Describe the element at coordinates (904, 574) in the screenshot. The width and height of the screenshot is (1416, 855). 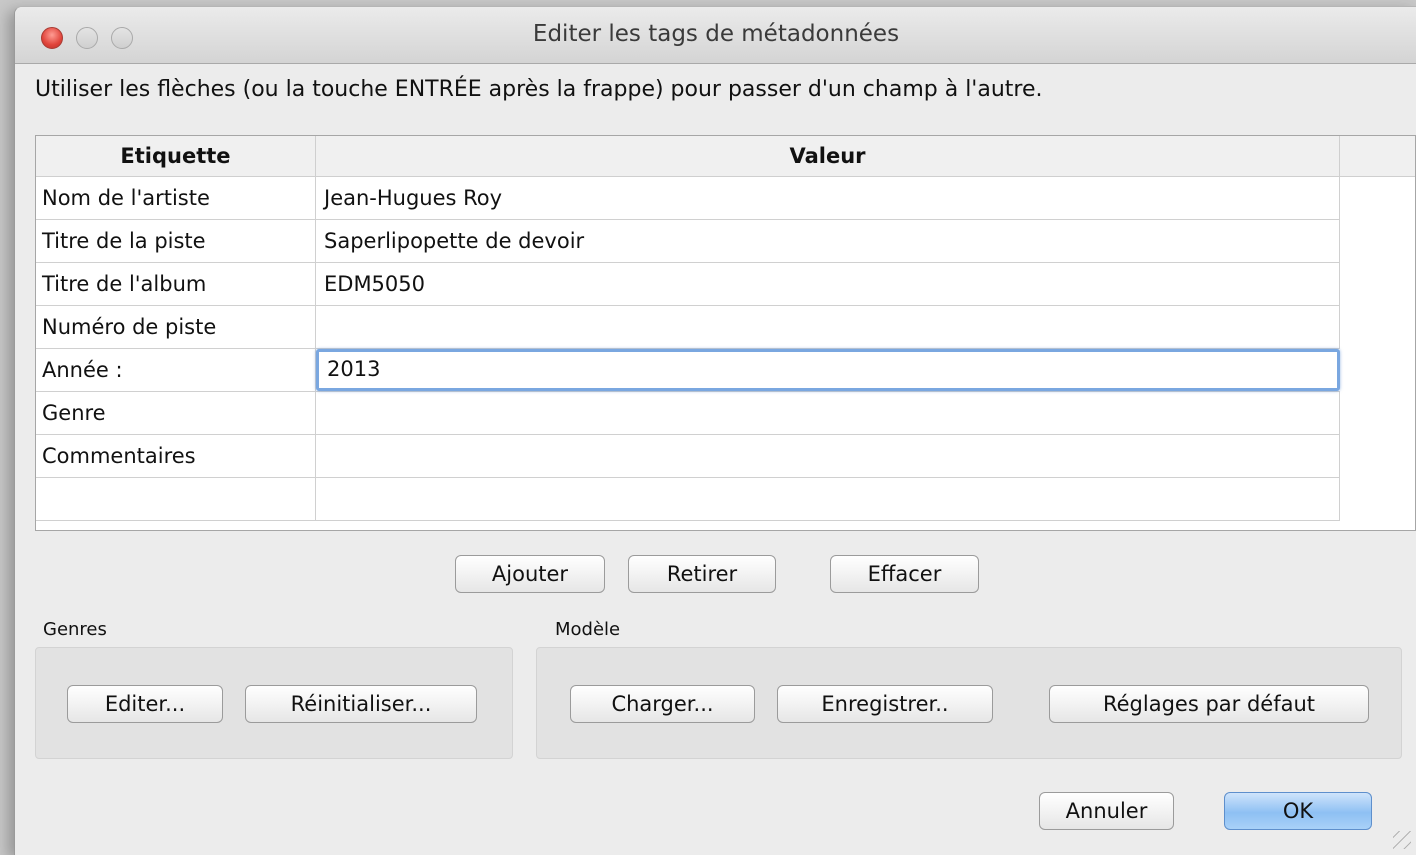
I see `clear-button: Effacer` at that location.